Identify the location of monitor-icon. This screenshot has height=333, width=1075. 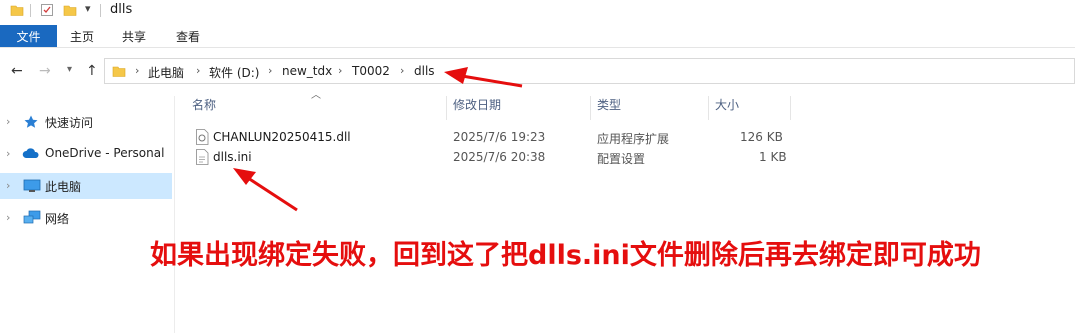
(32, 185).